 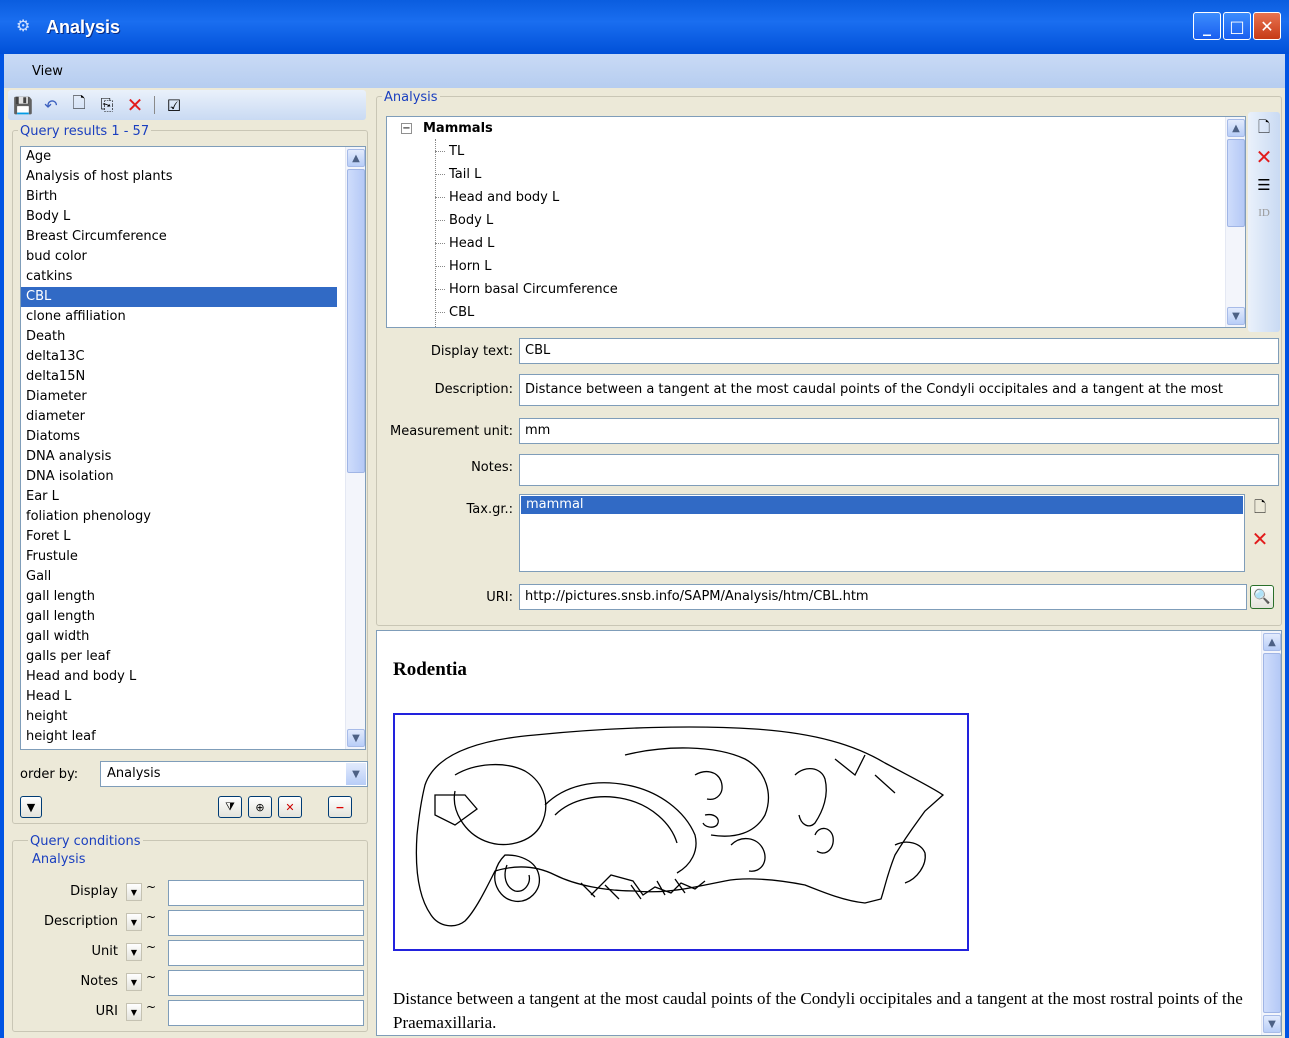 What do you see at coordinates (179, 457) in the screenshot?
I see `list-item: DNA analysis` at bounding box center [179, 457].